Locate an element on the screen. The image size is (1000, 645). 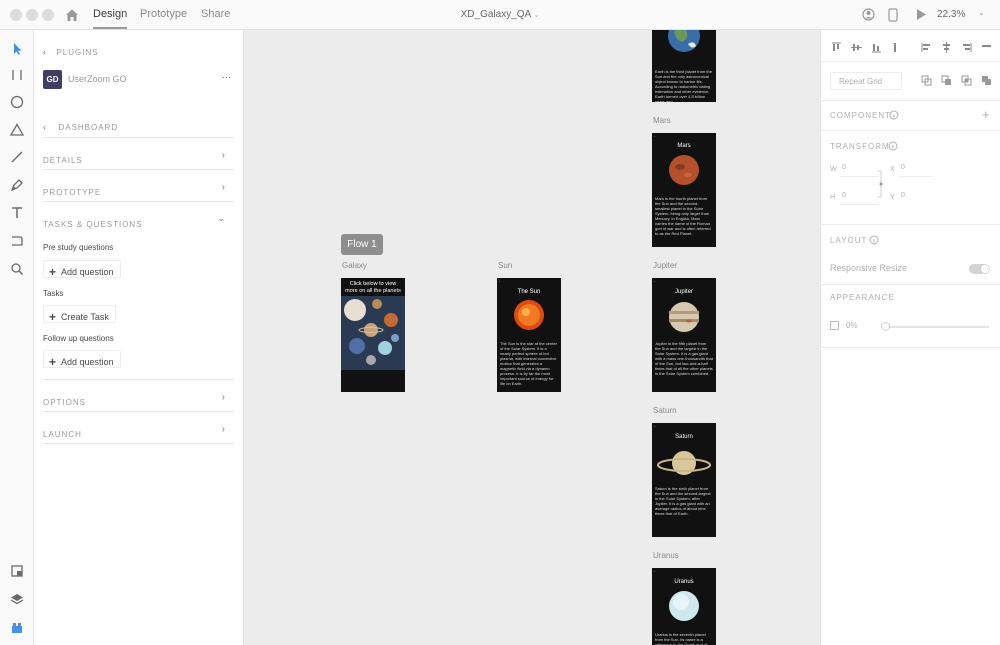
artboard-label-saturn: Saturn is located at coordinates (665, 410).